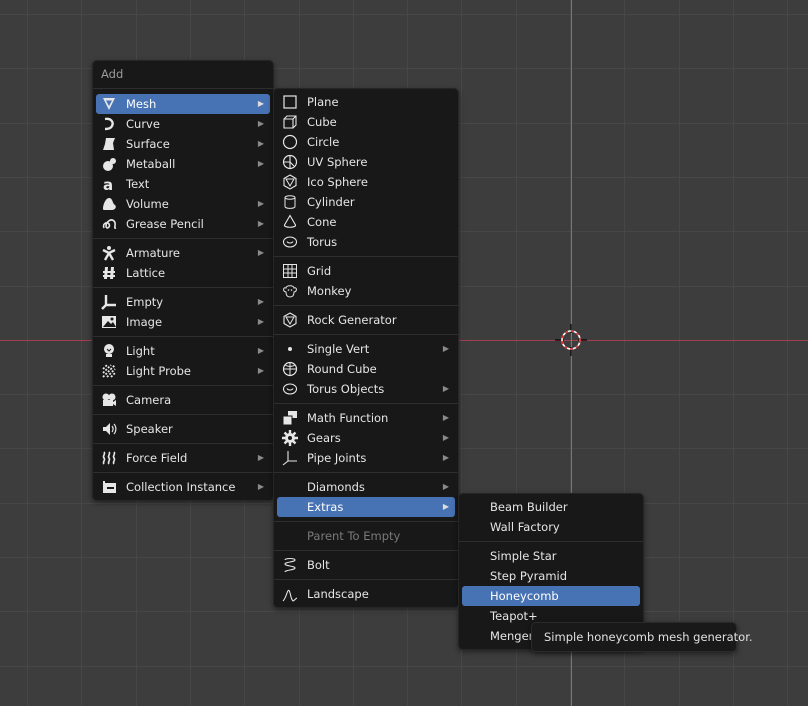  Describe the element at coordinates (529, 507) in the screenshot. I see `extras-menu-item-label: Beam Builder` at that location.